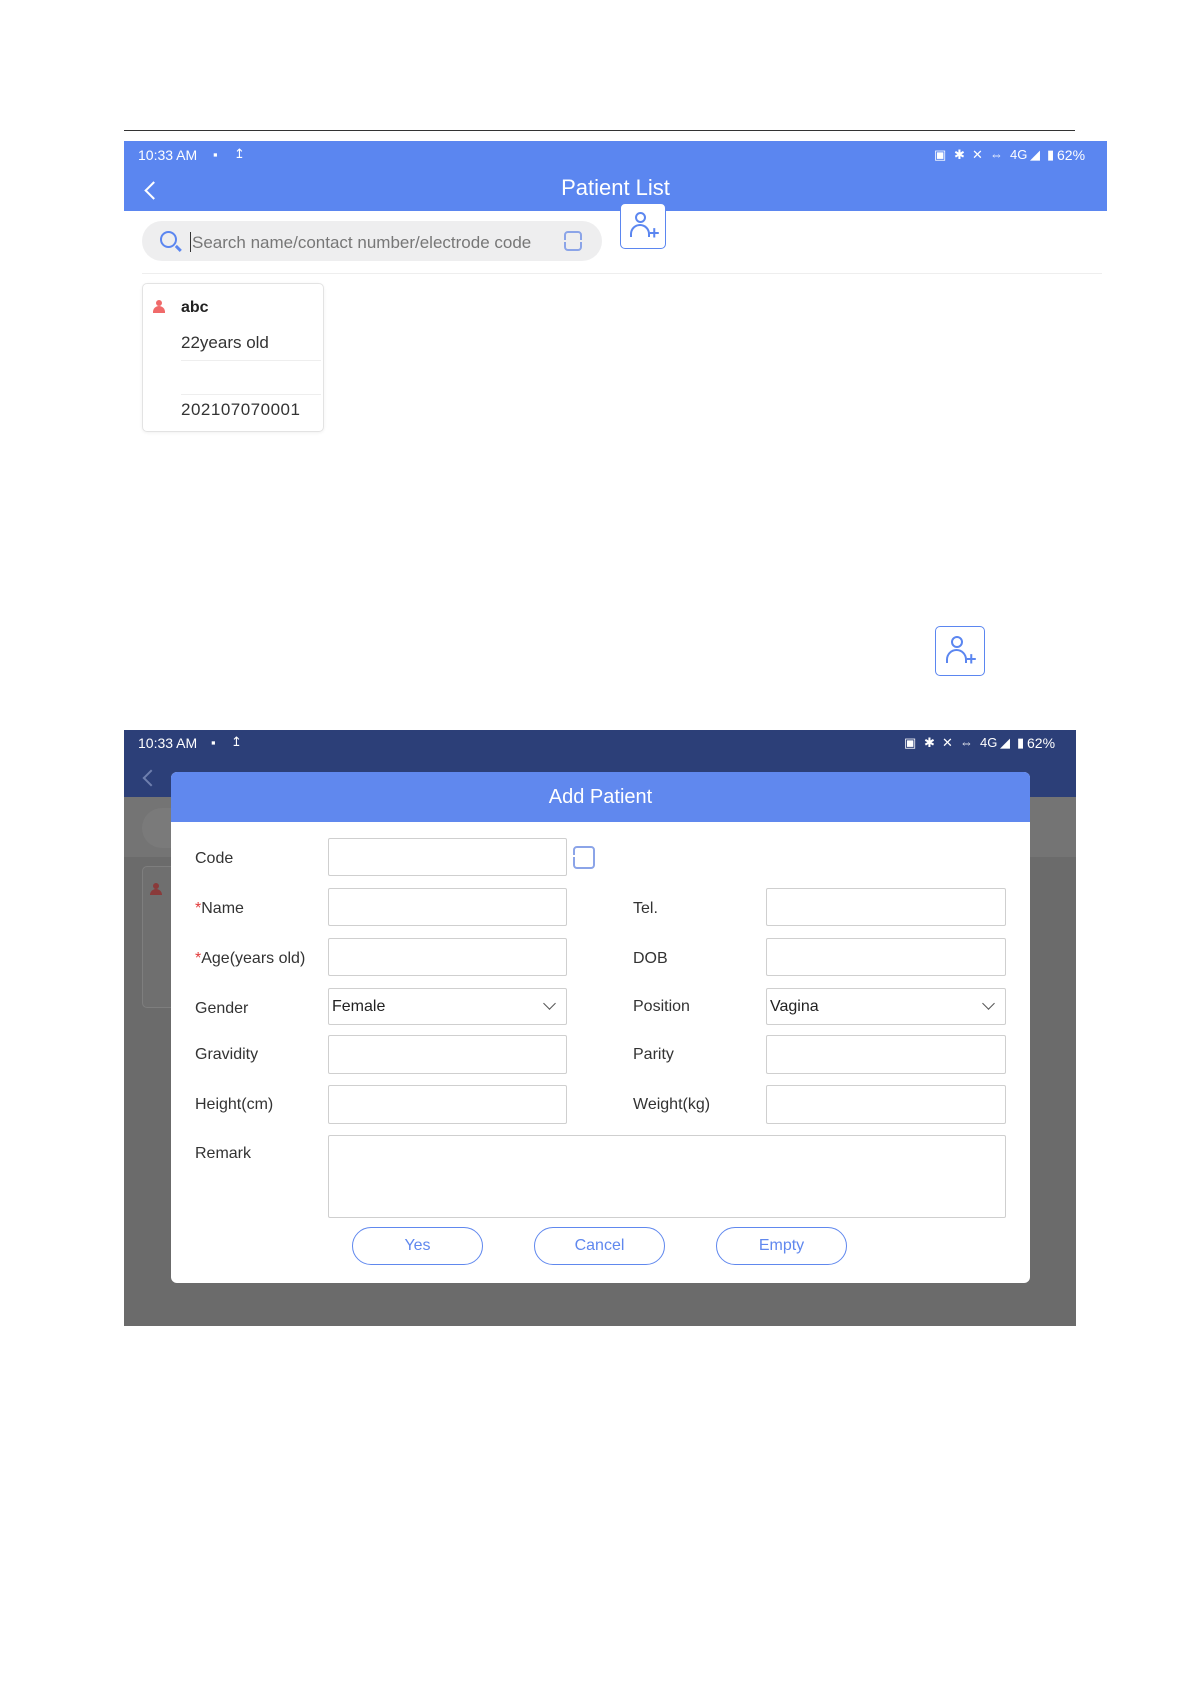 Image resolution: width=1191 pixels, height=1684 pixels. I want to click on page-title: Patient List, so click(615, 187).